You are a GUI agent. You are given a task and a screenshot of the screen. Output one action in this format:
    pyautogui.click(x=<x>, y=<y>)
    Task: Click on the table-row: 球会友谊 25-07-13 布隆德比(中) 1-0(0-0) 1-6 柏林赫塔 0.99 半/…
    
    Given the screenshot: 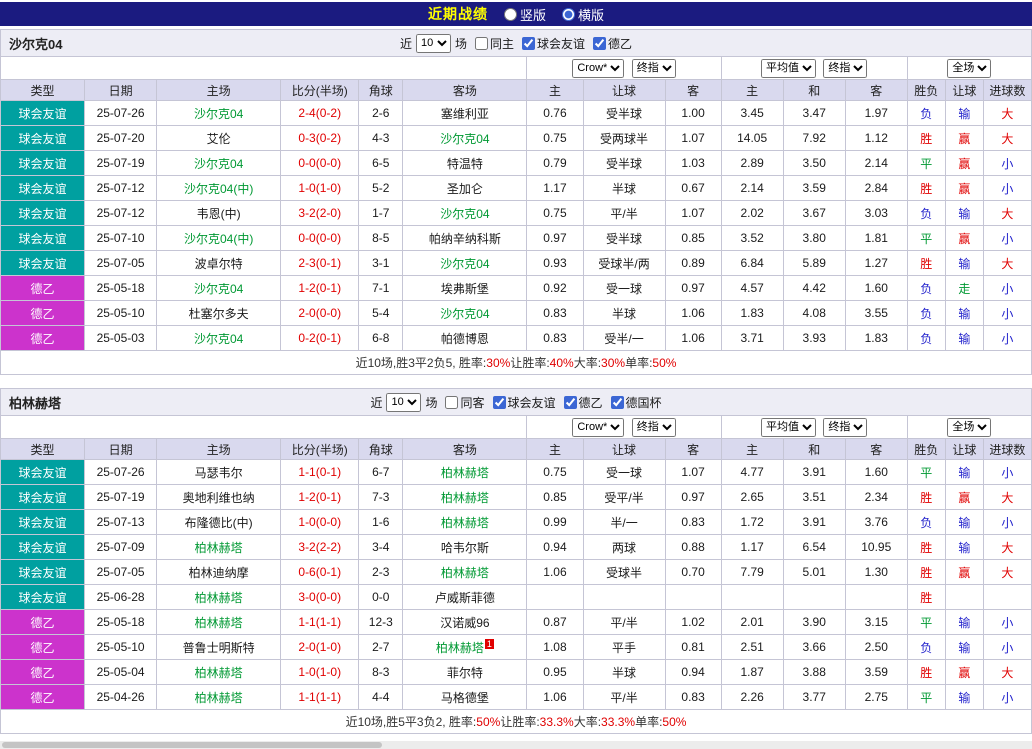 What is the action you would take?
    pyautogui.click(x=516, y=522)
    